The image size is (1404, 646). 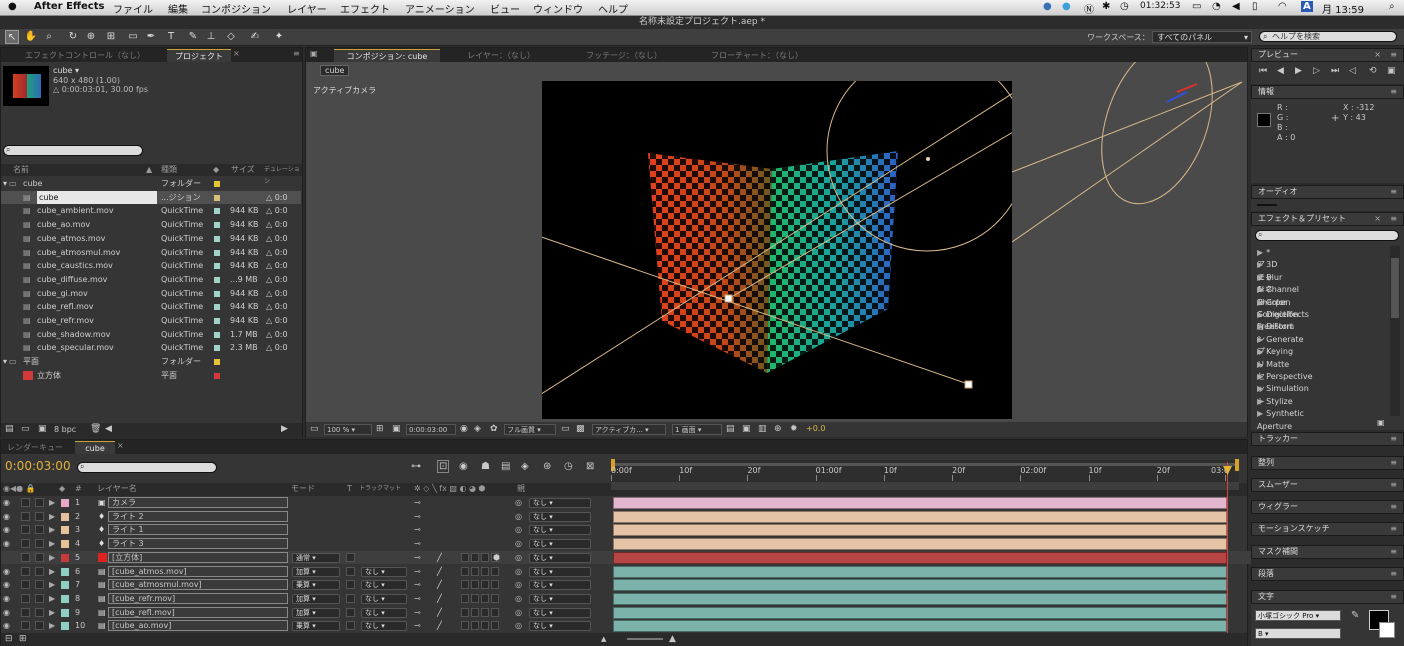 I want to click on workspace-dropdown: すべてのパネル ▾, so click(x=1202, y=37).